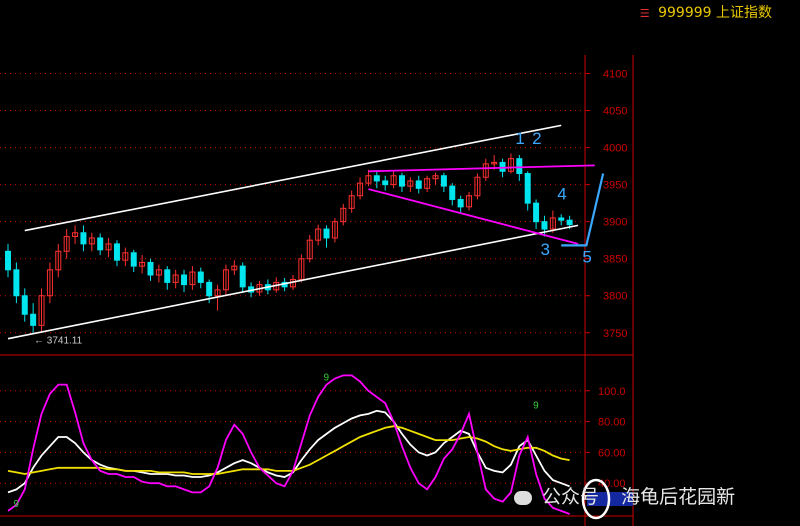  I want to click on price-tick-label: 4000, so click(615, 149).